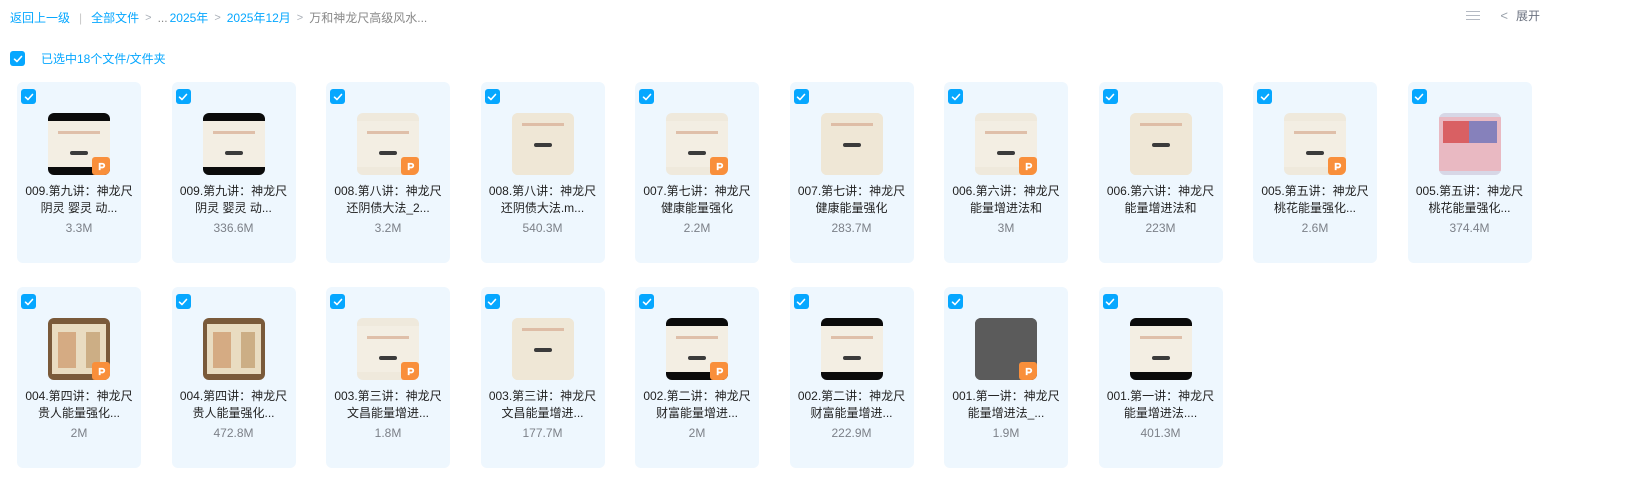  Describe the element at coordinates (259, 17) in the screenshot. I see `breadcrumb-month: 2025年12月` at that location.